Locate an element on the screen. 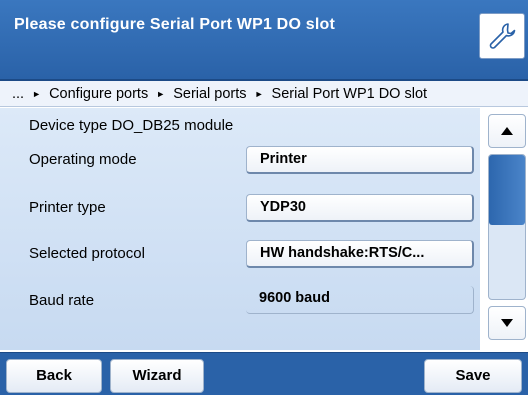 This screenshot has height=395, width=528. selected-protocol-label: Selected protocol is located at coordinates (87, 253).